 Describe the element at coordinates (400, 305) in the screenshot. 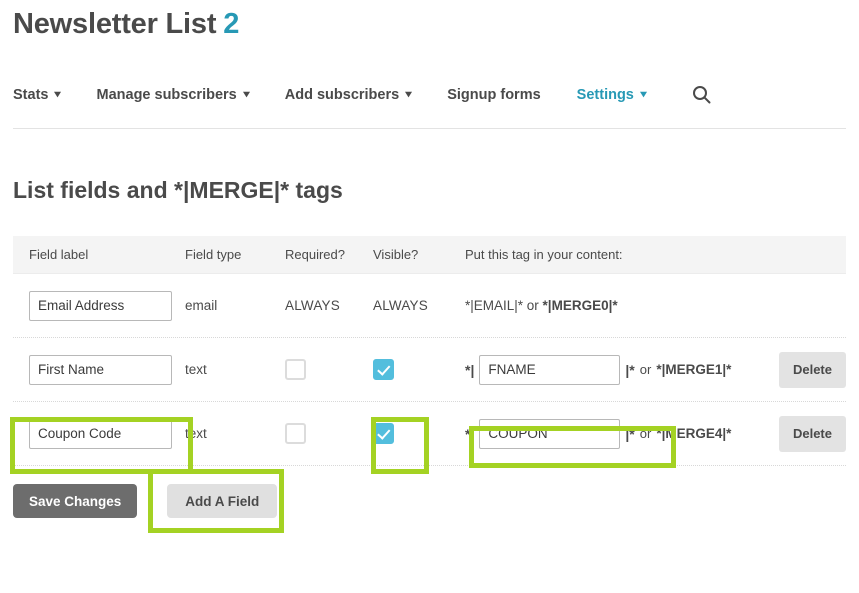

I see `visible-always-label: ALWAYS` at that location.